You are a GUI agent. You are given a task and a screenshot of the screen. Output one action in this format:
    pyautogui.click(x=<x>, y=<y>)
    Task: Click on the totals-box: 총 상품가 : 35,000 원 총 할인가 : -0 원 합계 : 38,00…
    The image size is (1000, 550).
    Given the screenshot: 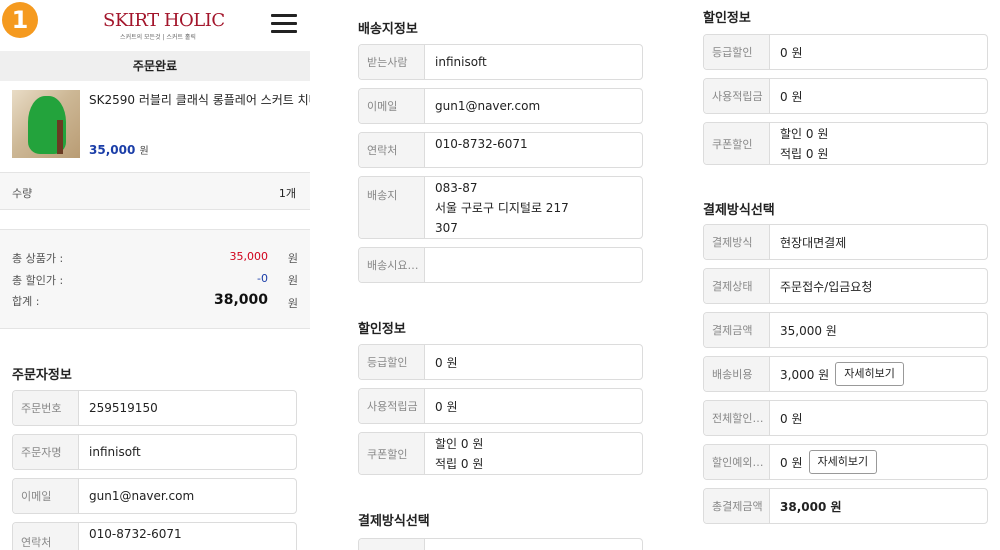 What is the action you would take?
    pyautogui.click(x=155, y=279)
    